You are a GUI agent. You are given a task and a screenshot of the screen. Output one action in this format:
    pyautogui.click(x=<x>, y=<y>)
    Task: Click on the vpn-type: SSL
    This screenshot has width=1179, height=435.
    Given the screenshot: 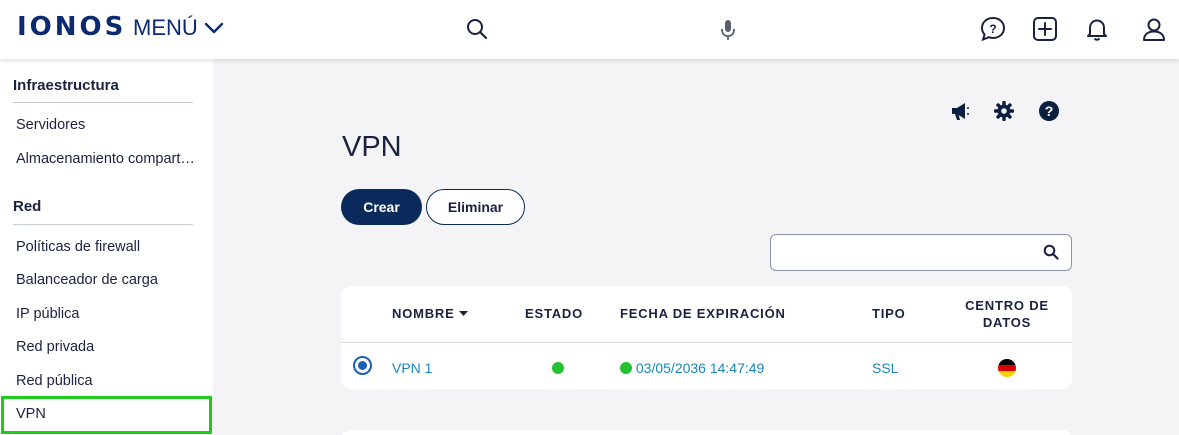 What is the action you would take?
    pyautogui.click(x=885, y=368)
    